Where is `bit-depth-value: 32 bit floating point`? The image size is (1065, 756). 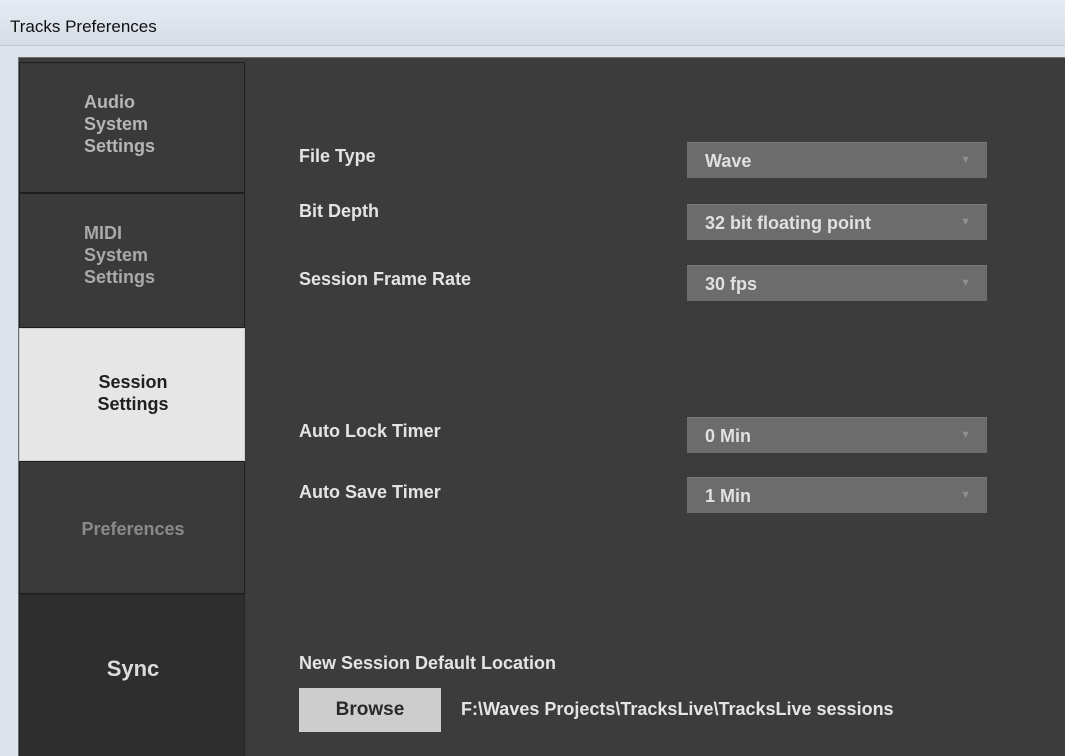 bit-depth-value: 32 bit floating point is located at coordinates (788, 223).